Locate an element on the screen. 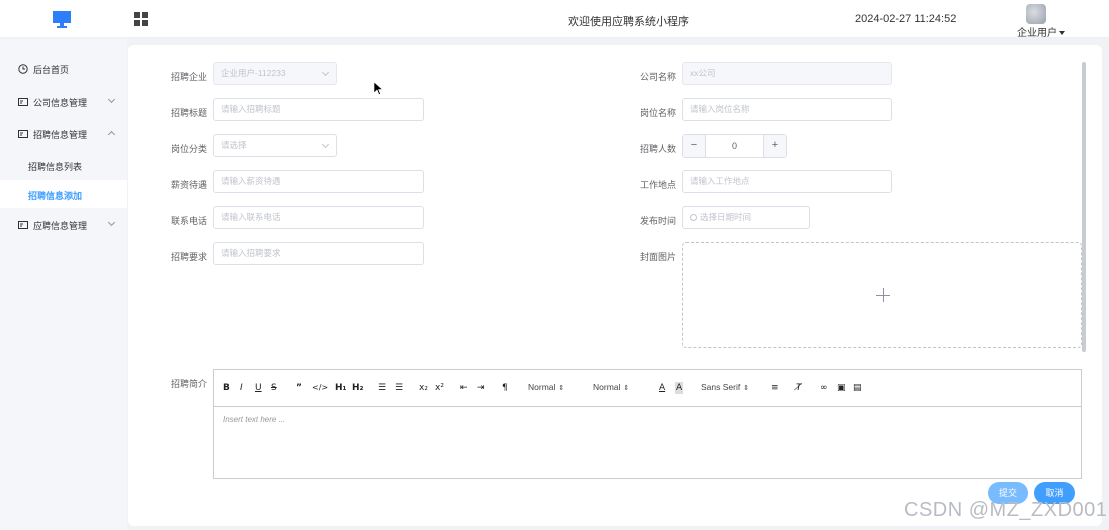 The height and width of the screenshot is (530, 1109). company-select: 企业用户-112233 is located at coordinates (275, 73).